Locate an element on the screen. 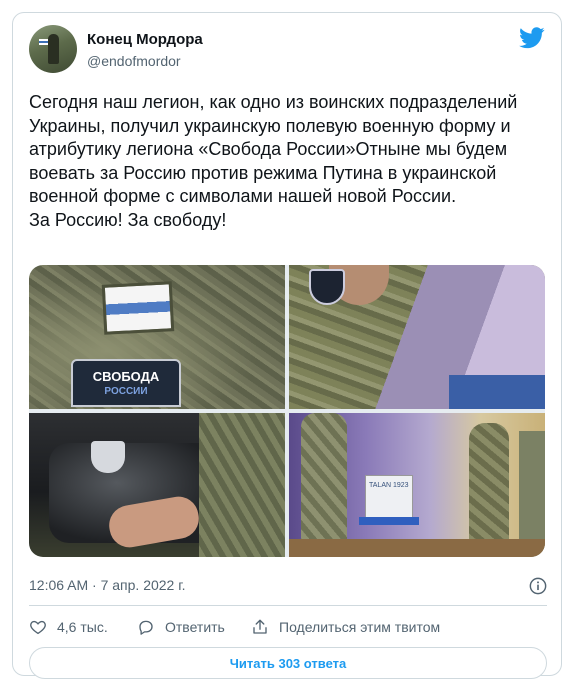 The image size is (584, 679). heart-icon is located at coordinates (38, 627).